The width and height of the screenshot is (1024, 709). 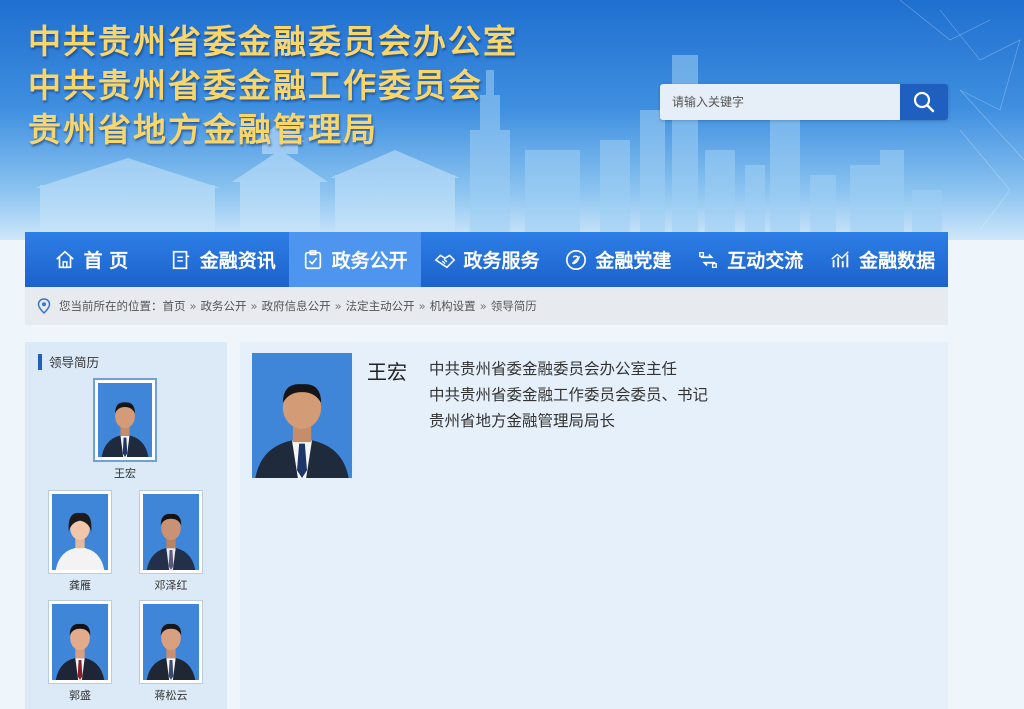 I want to click on leader-name: 龚雁, so click(x=80, y=585).